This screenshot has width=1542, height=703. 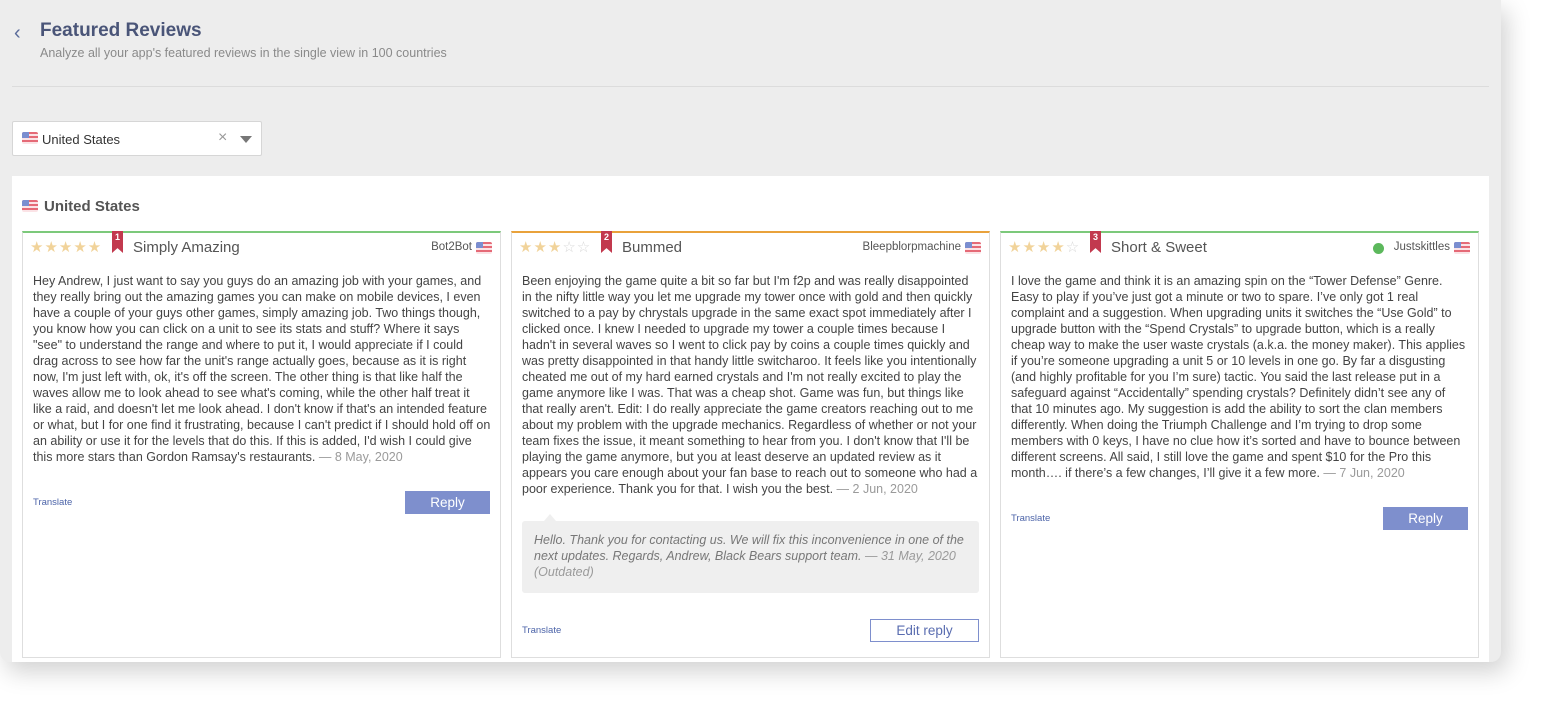 I want to click on star-rating: ★★★★☆, so click(x=1044, y=247).